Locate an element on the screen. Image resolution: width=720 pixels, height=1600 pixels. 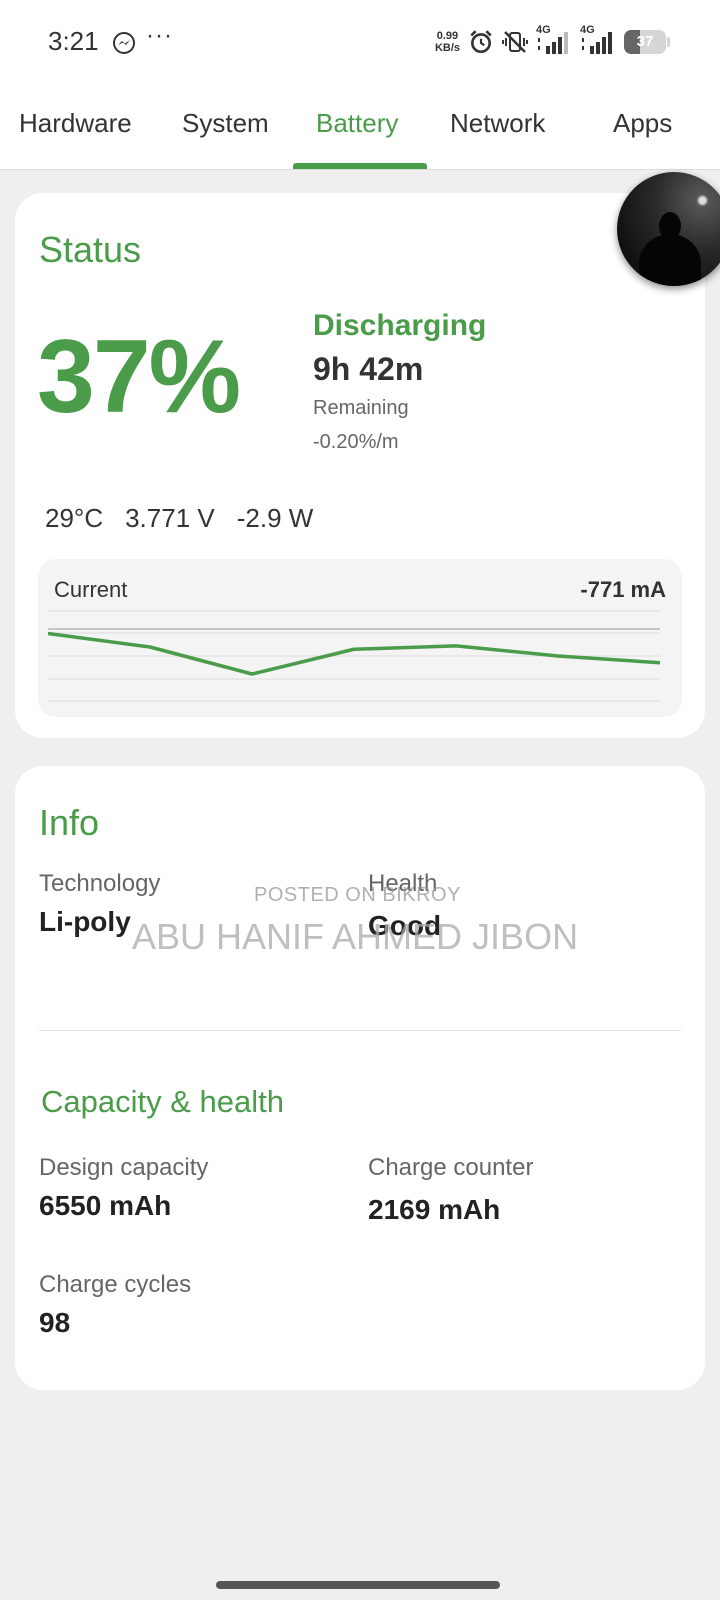
signal-2: 4G is located at coordinates (598, 40).